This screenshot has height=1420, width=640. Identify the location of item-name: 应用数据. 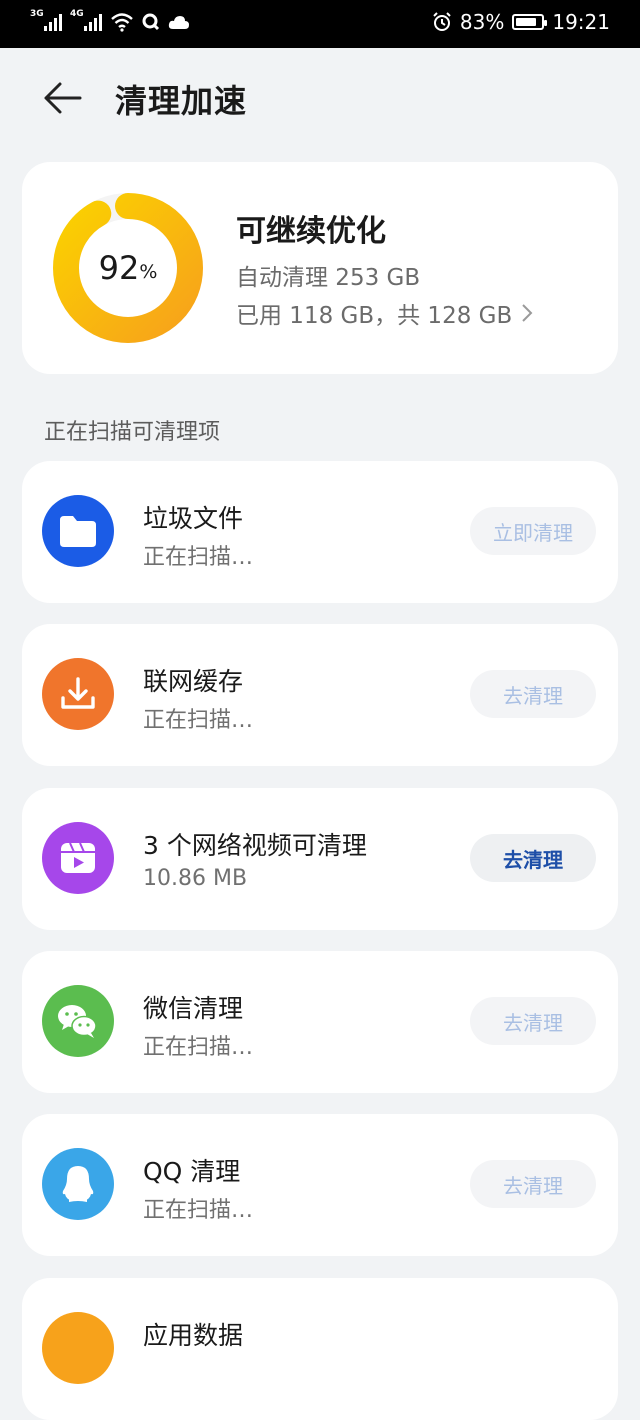
(193, 1335).